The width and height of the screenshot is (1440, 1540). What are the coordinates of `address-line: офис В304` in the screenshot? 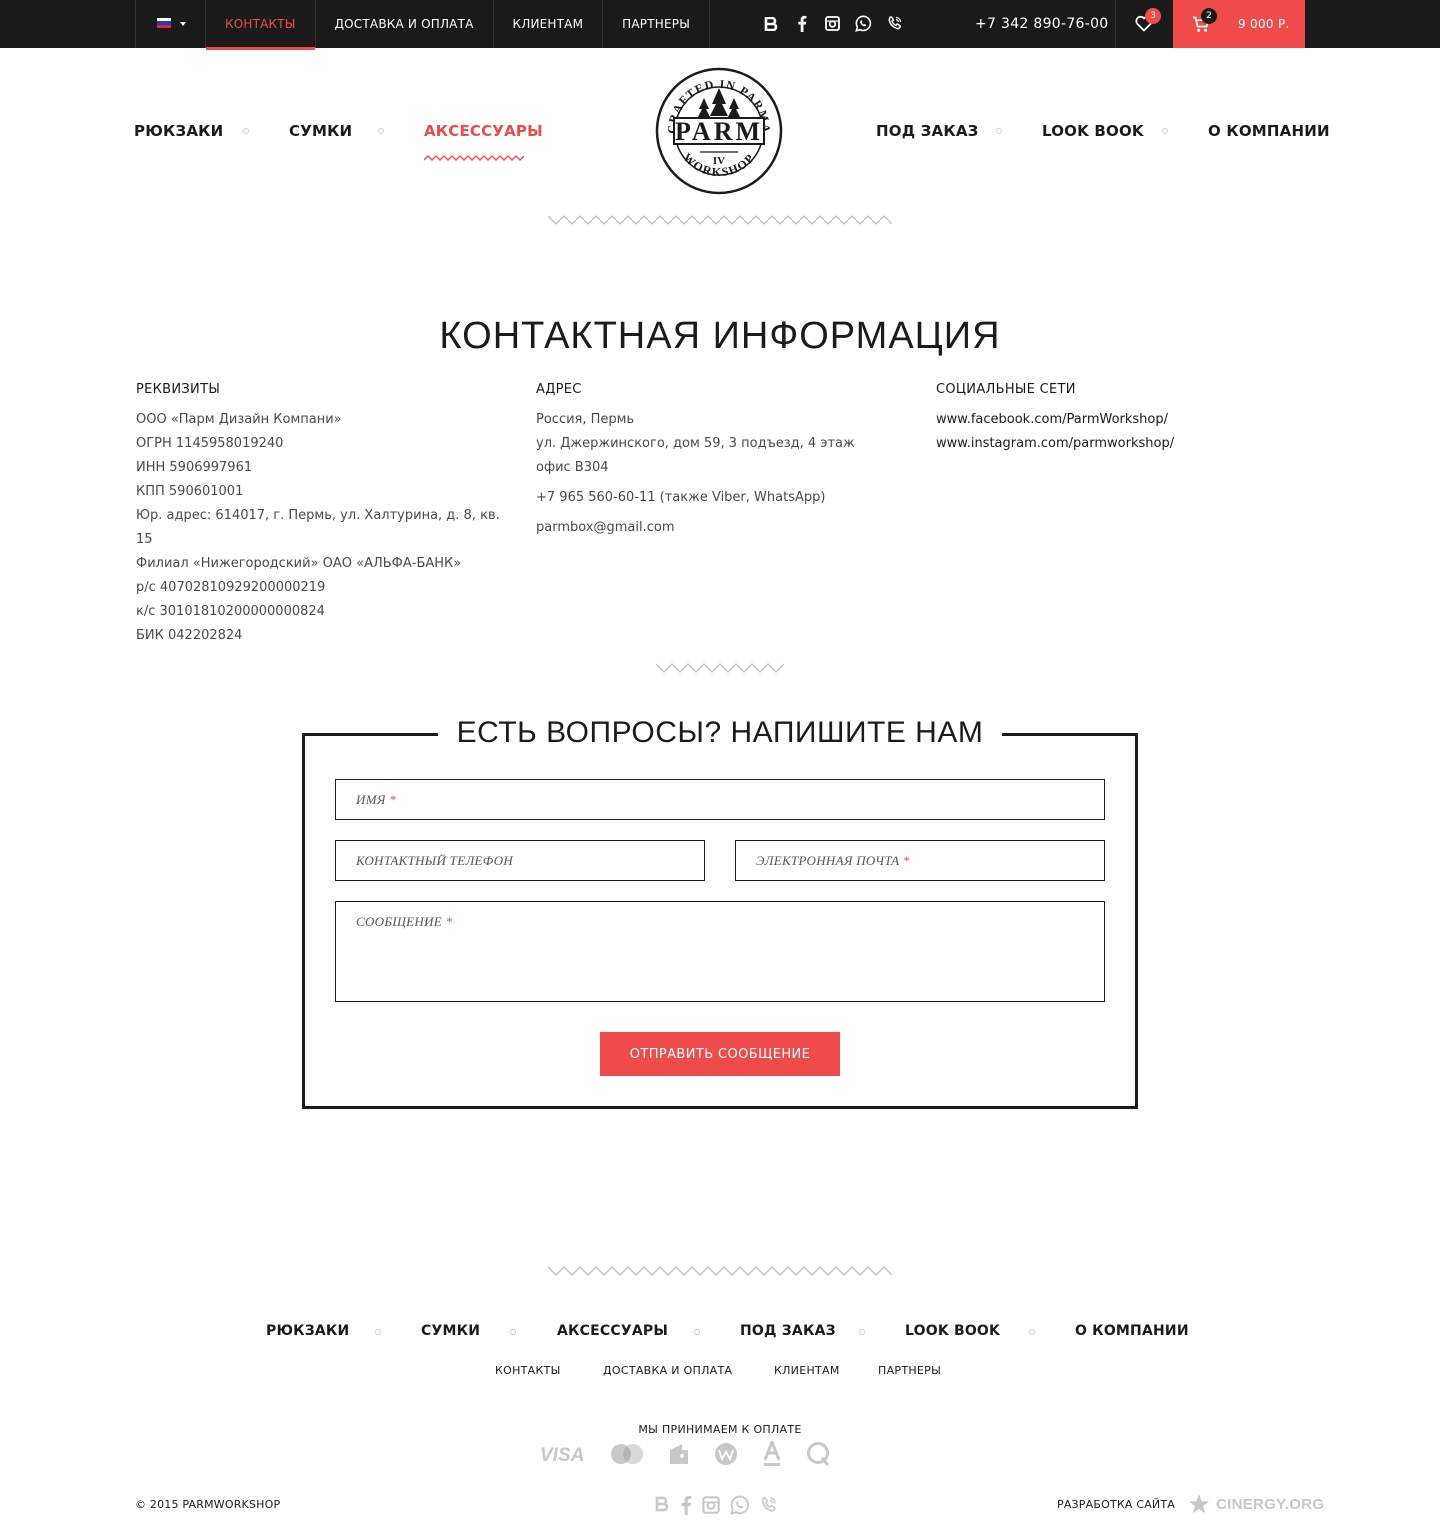 It's located at (572, 467).